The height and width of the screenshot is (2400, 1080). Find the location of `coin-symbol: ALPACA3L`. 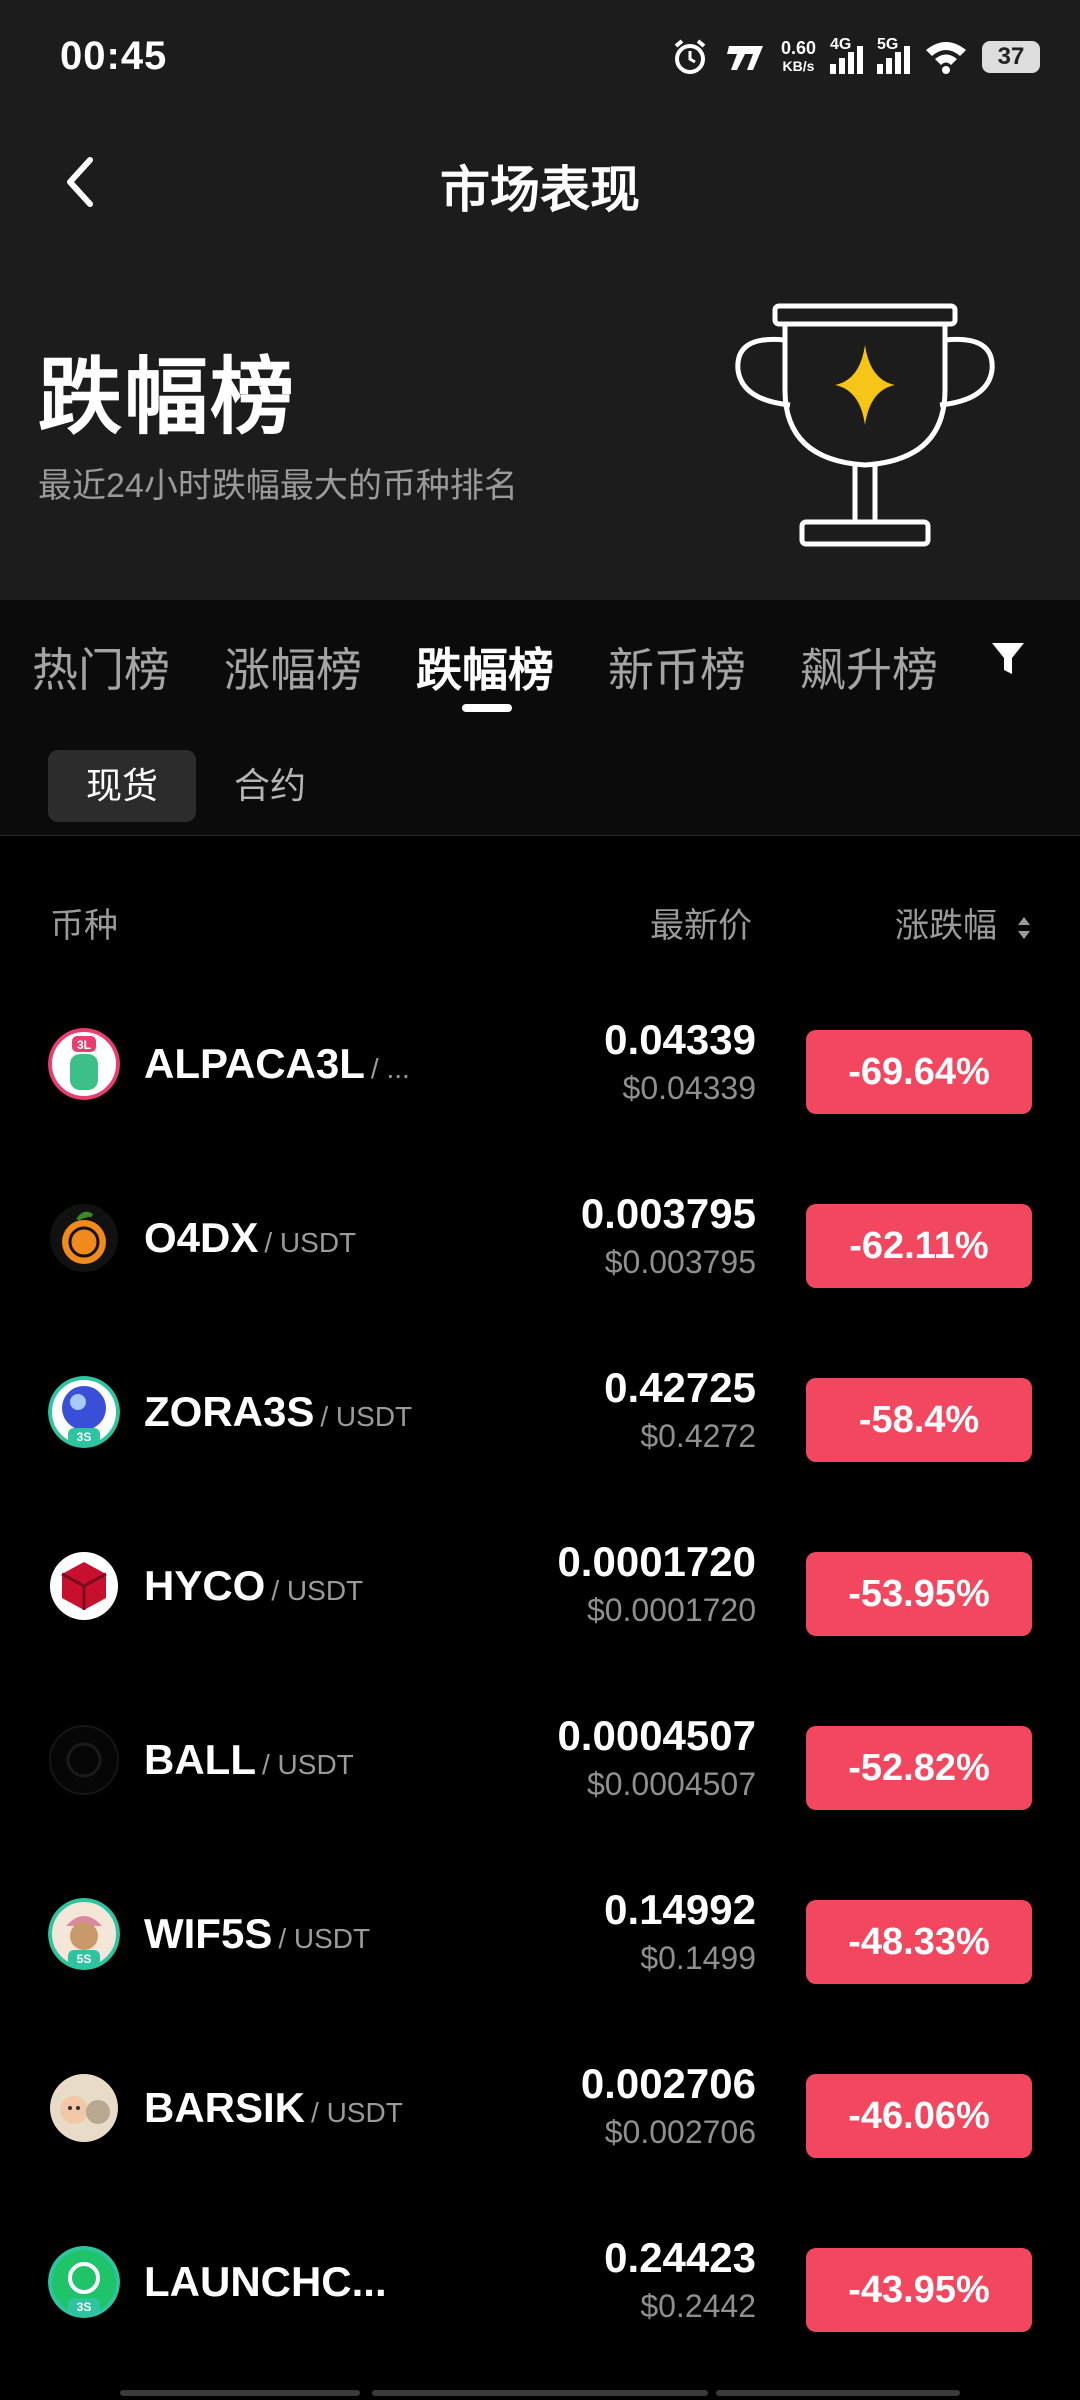

coin-symbol: ALPACA3L is located at coordinates (254, 1063).